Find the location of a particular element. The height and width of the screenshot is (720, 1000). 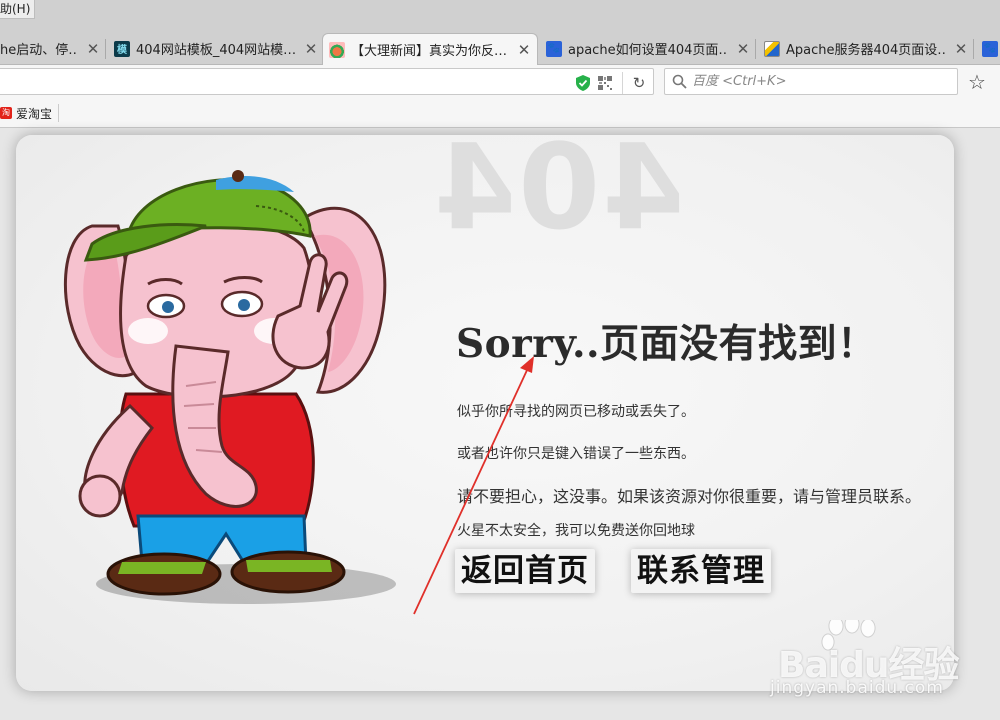

message-line-2: 或者也许你只是键入错误了一些东西。 is located at coordinates (576, 454).